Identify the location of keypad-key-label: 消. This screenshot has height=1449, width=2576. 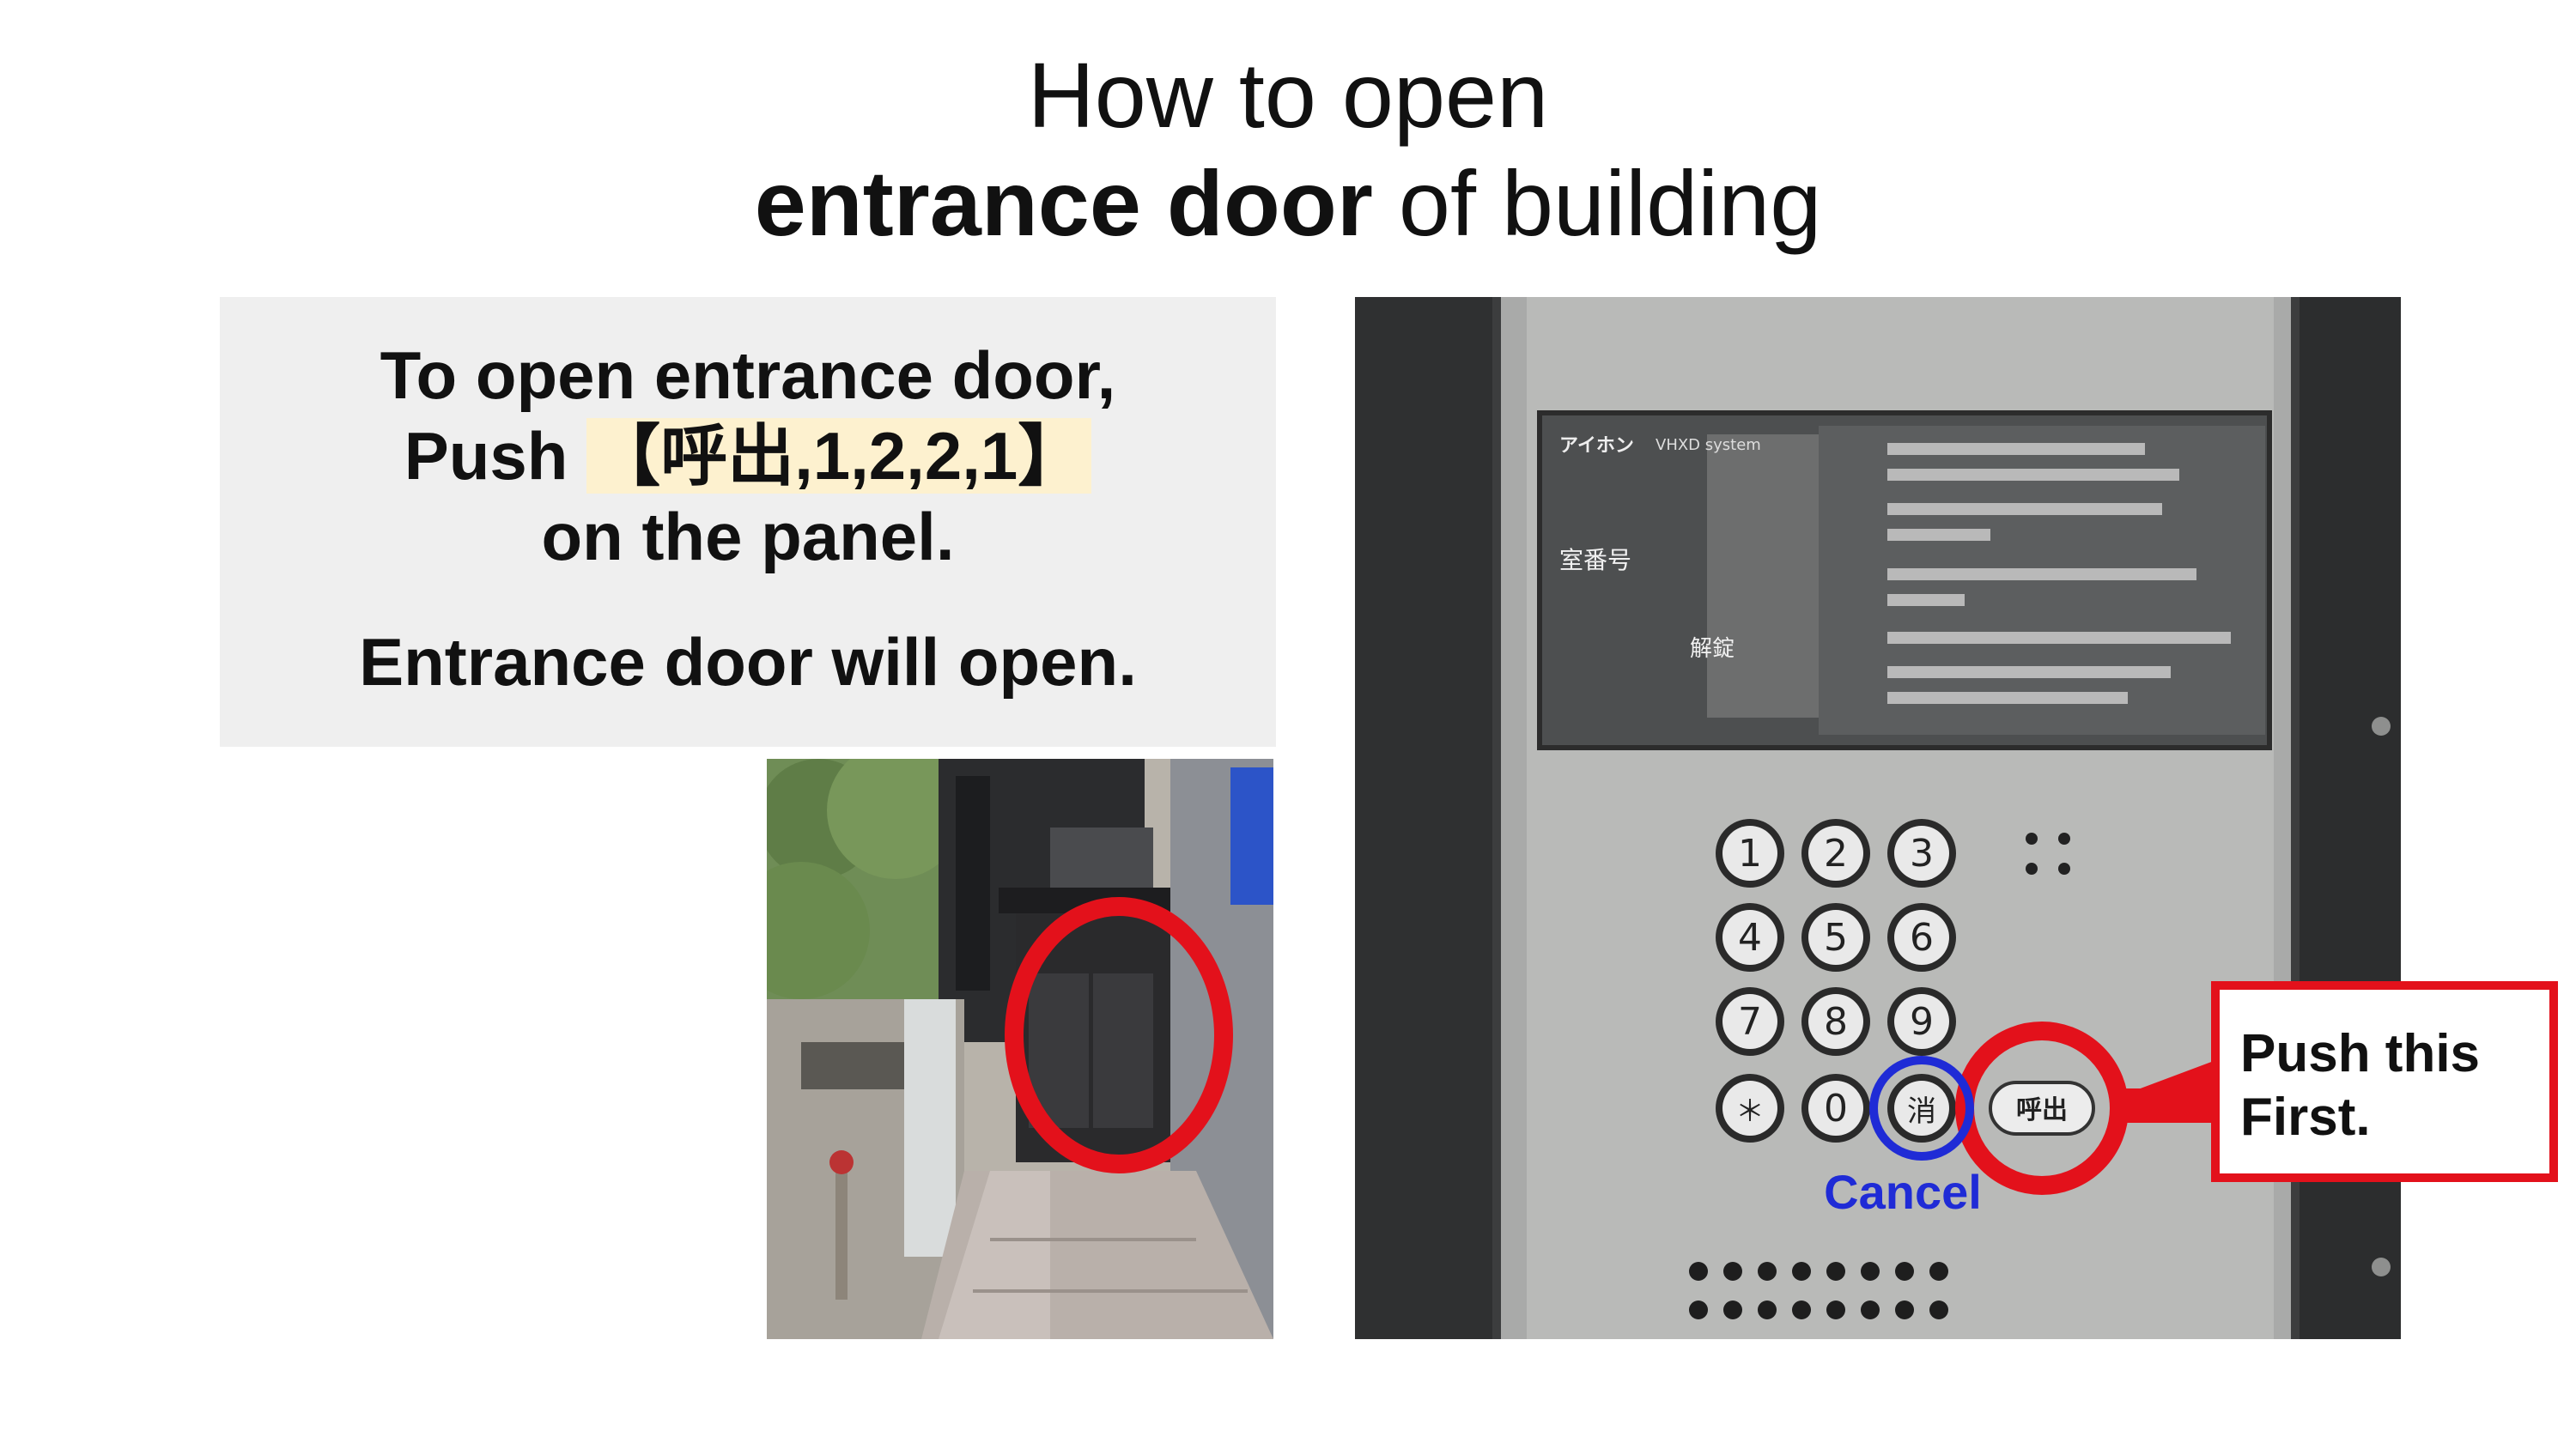
(1922, 1111).